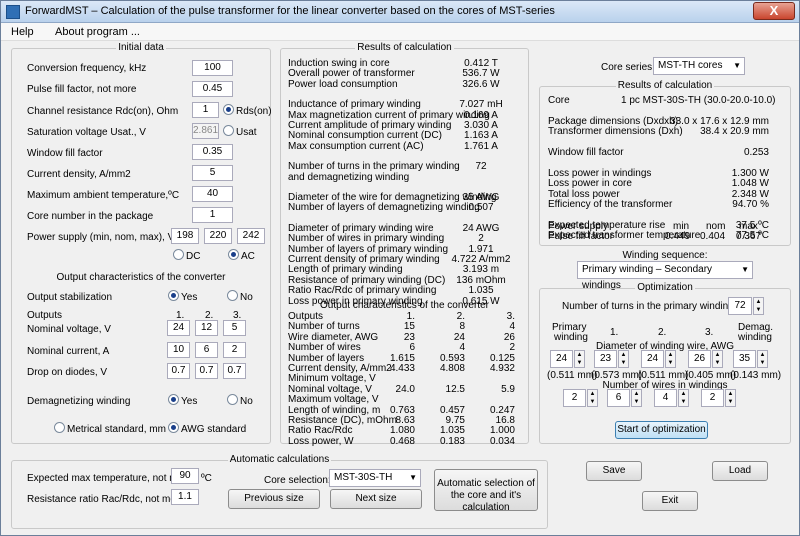  What do you see at coordinates (228, 130) in the screenshot?
I see `usat-radio` at bounding box center [228, 130].